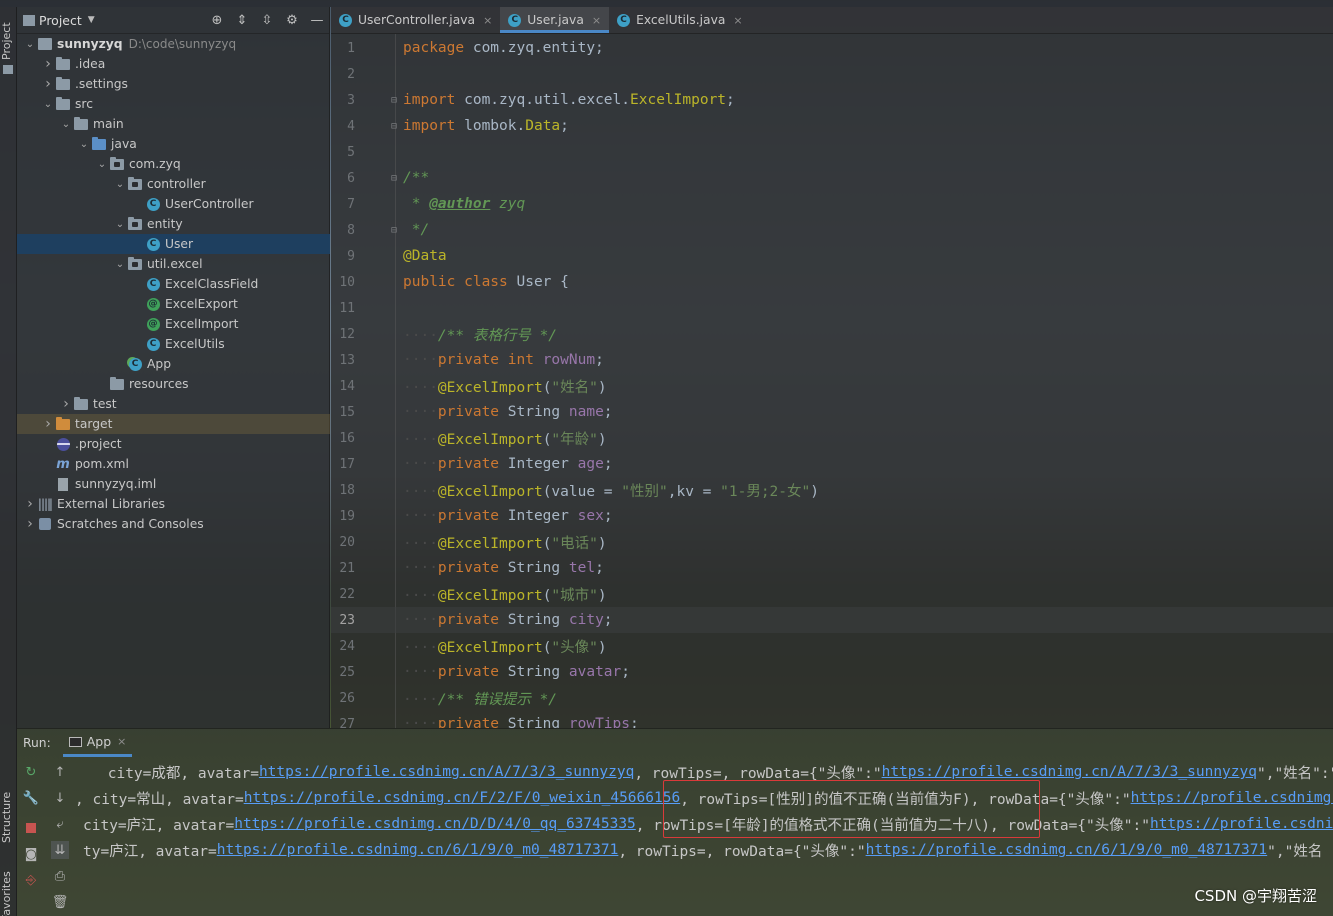  I want to click on exit-icon: ⎆, so click(31, 880).